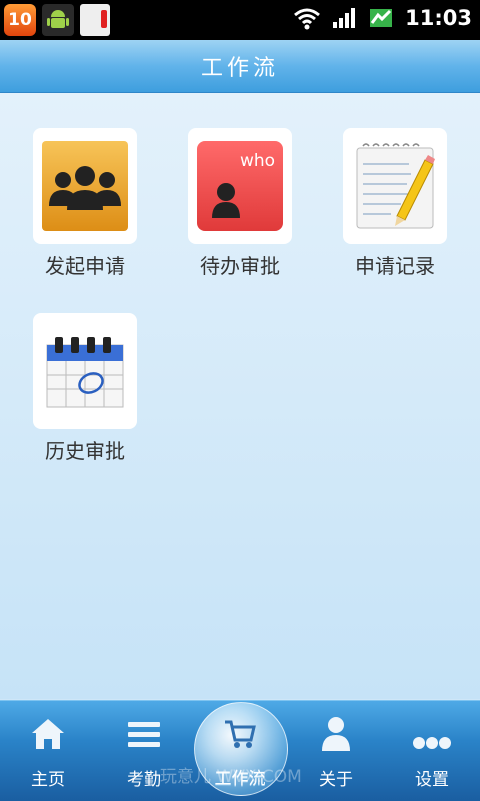  I want to click on calendar-icon, so click(85, 372).